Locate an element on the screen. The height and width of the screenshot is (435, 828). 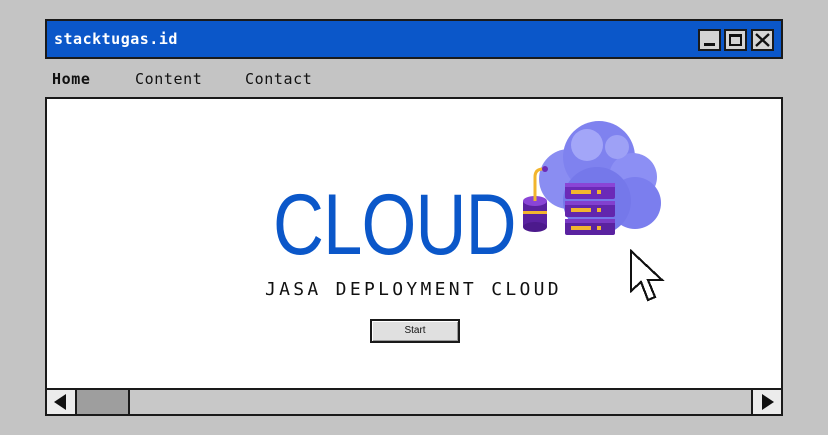
start-button: Start is located at coordinates (415, 331).